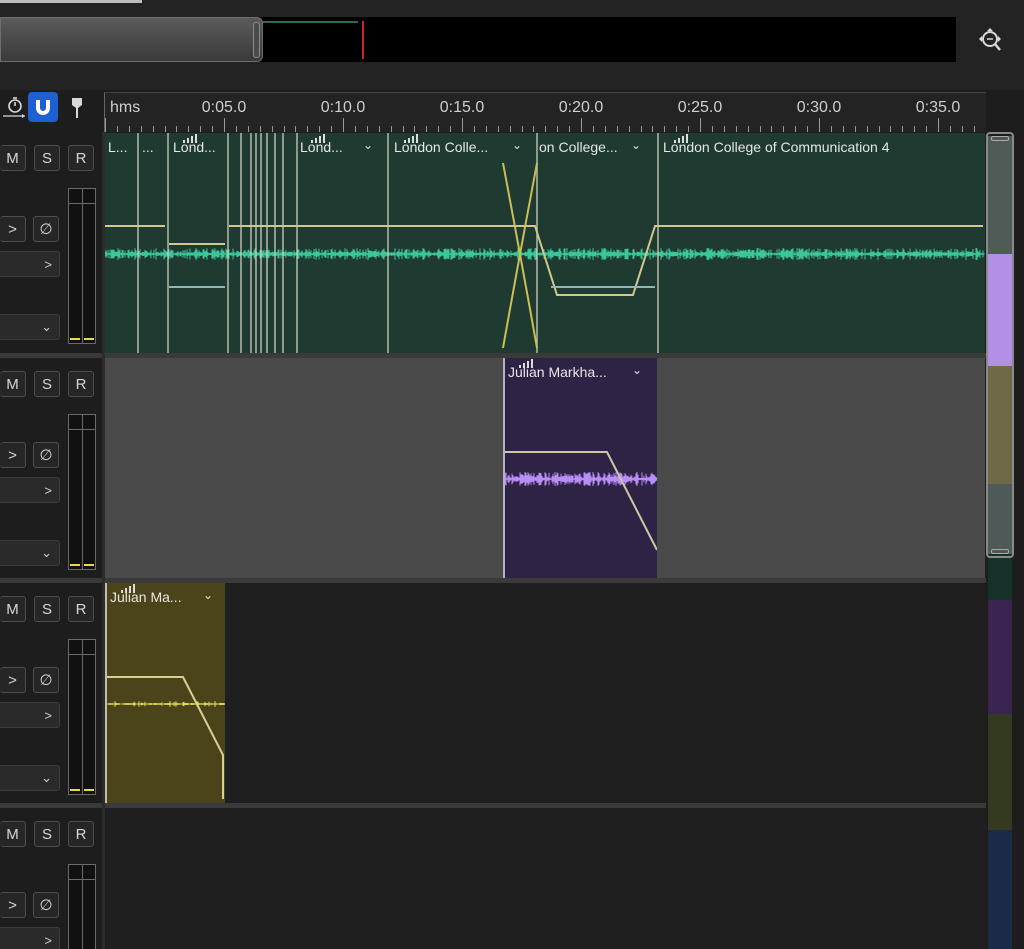 The height and width of the screenshot is (949, 1024). Describe the element at coordinates (1000, 138) in the screenshot. I see `scroll-thumb-grip-top` at that location.